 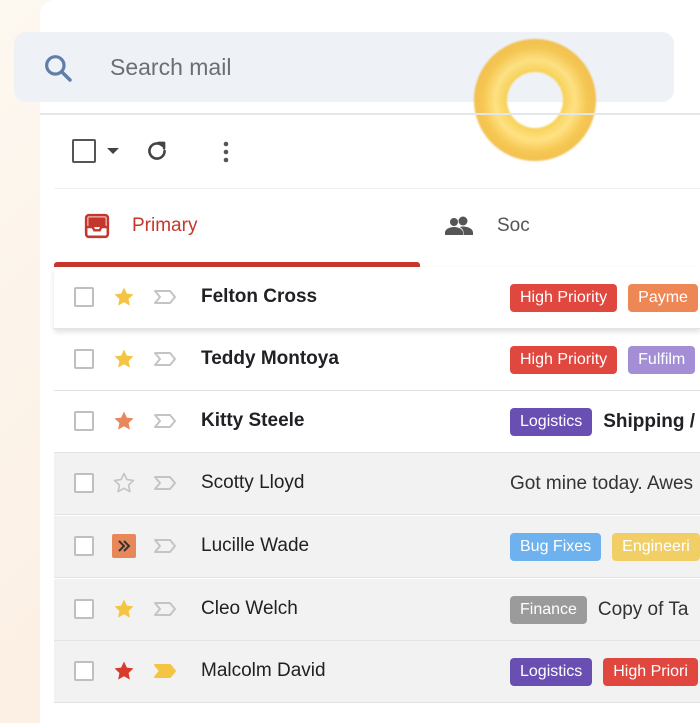 What do you see at coordinates (226, 152) in the screenshot?
I see `more-vert-icon` at bounding box center [226, 152].